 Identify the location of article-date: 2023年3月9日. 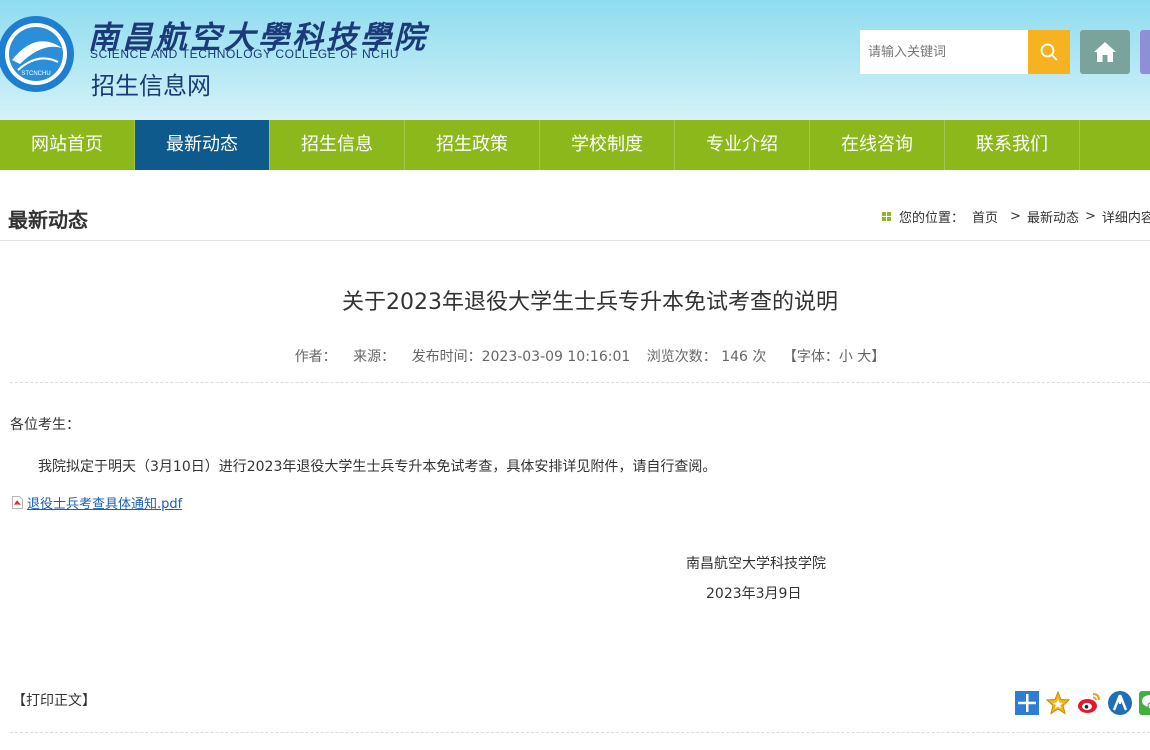
(754, 594).